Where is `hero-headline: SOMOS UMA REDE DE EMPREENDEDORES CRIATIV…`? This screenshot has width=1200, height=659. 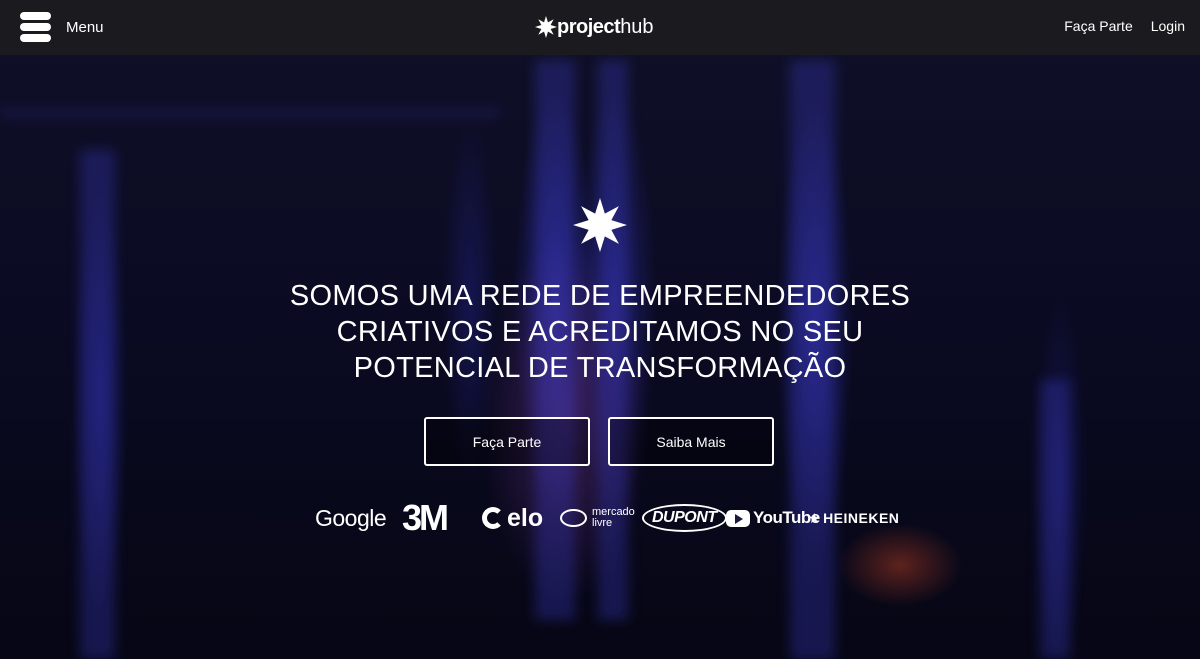 hero-headline: SOMOS UMA REDE DE EMPREENDEDORES CRIATIV… is located at coordinates (600, 332).